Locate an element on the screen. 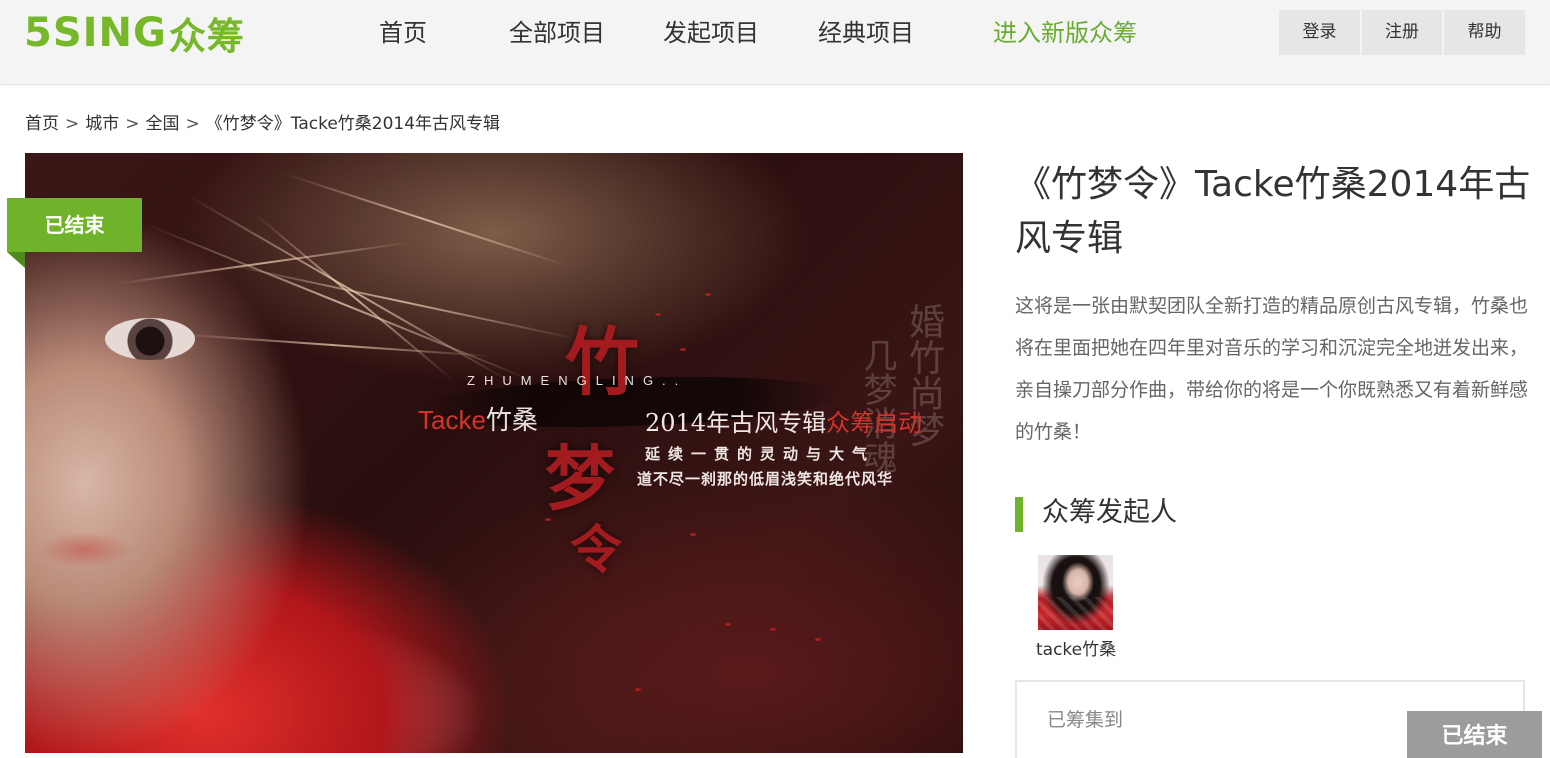 The image size is (1550, 758). breadcrumb-nationwide: 全国 is located at coordinates (163, 124).